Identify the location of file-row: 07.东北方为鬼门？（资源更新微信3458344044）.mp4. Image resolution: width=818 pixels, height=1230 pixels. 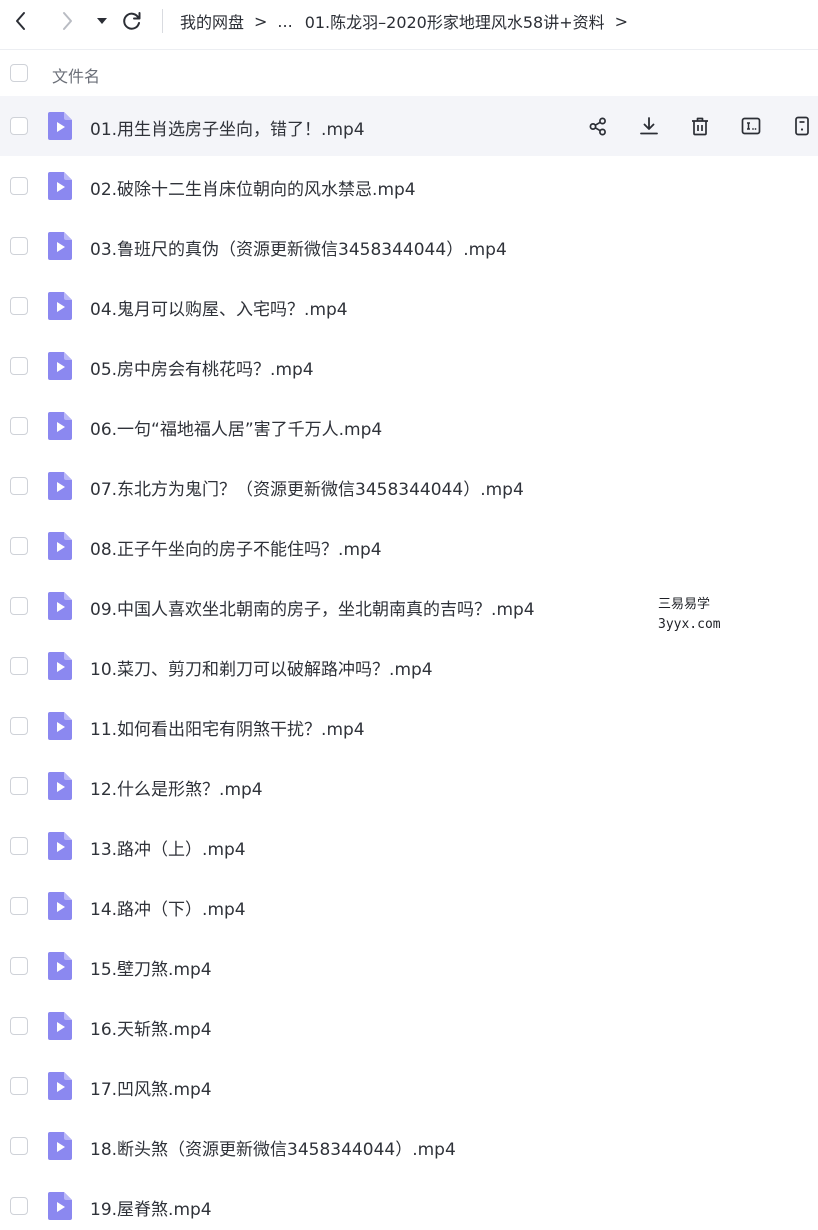
(409, 486).